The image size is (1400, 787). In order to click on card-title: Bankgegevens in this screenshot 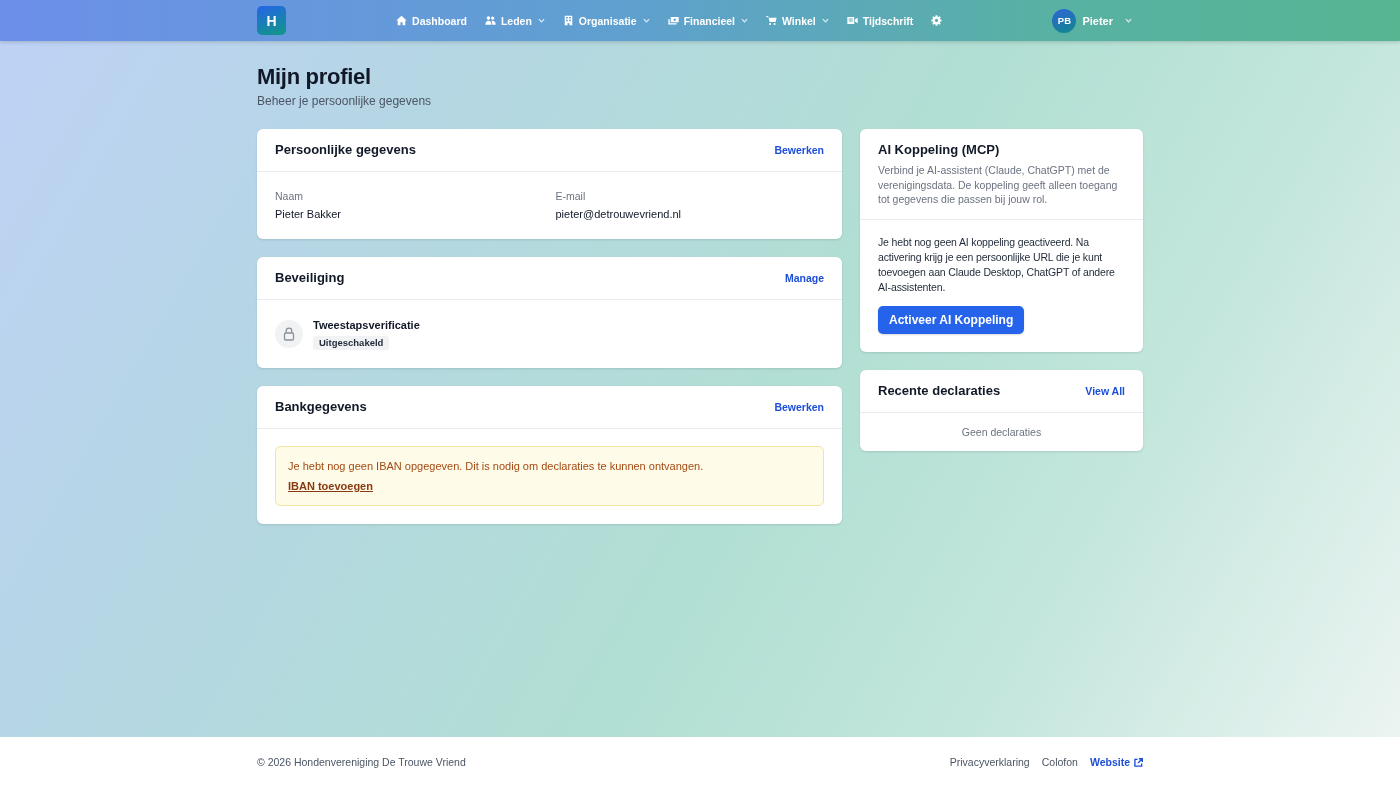, I will do `click(321, 407)`.